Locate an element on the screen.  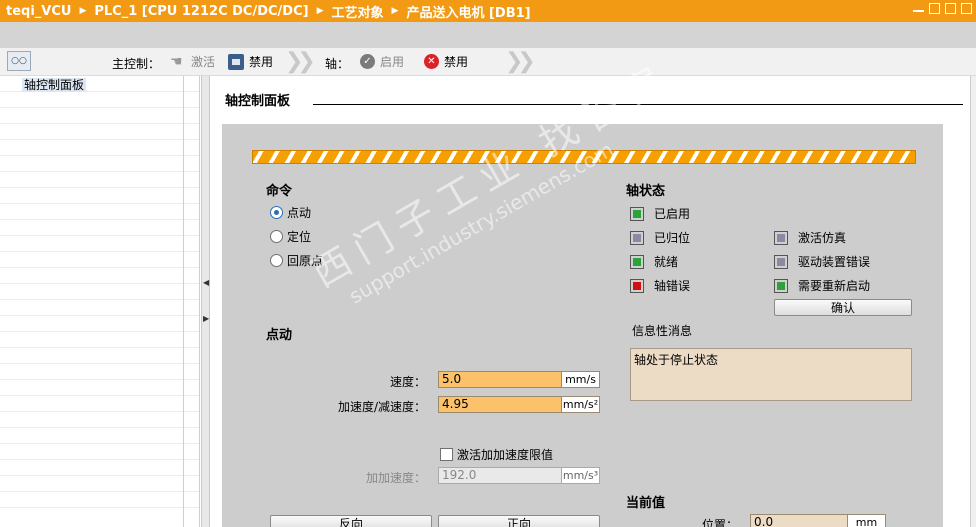
reverse-button: 反向 is located at coordinates (351, 521).